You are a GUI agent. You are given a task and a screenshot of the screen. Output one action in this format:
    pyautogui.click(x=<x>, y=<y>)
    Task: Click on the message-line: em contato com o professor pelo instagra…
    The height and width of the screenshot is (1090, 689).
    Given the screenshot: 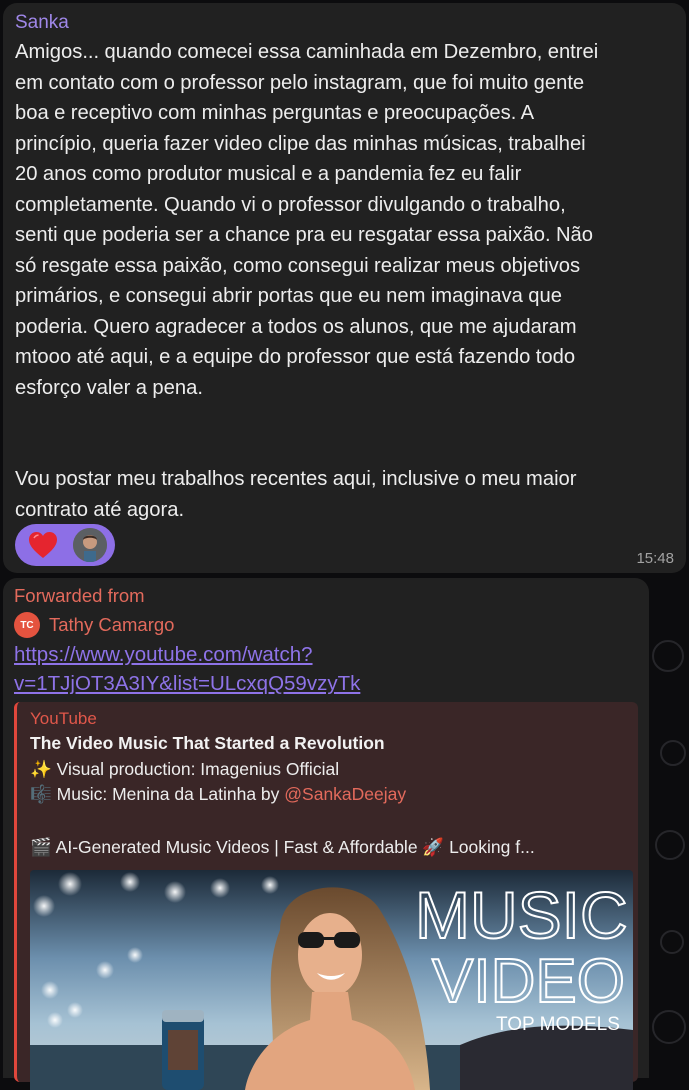 What is the action you would take?
    pyautogui.click(x=300, y=82)
    